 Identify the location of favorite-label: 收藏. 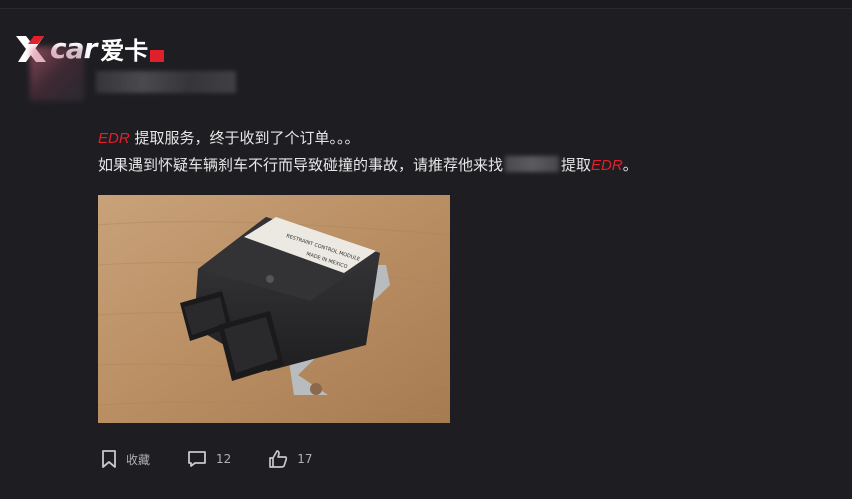
(138, 459).